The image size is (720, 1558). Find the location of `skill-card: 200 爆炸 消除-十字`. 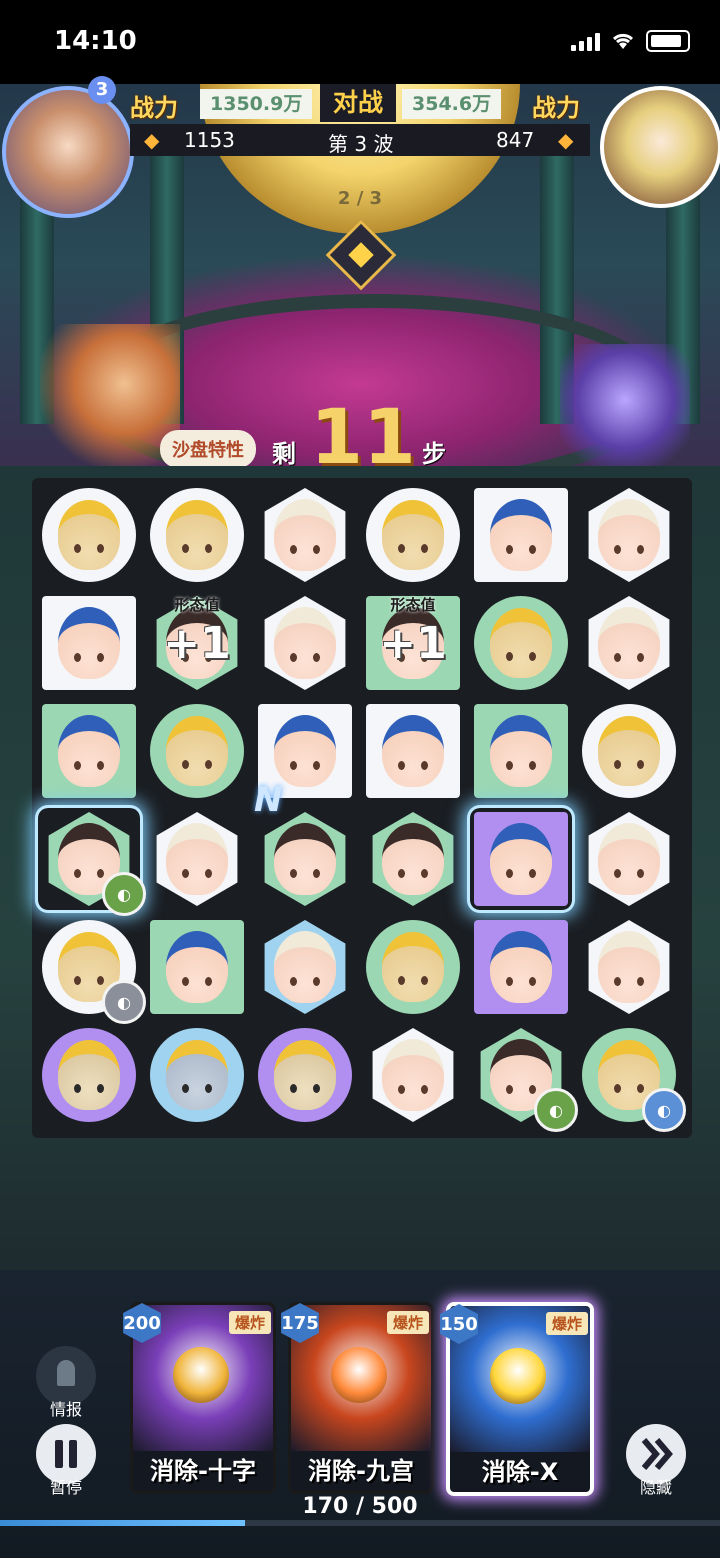

skill-card: 200 爆炸 消除-十字 is located at coordinates (199, 1398).